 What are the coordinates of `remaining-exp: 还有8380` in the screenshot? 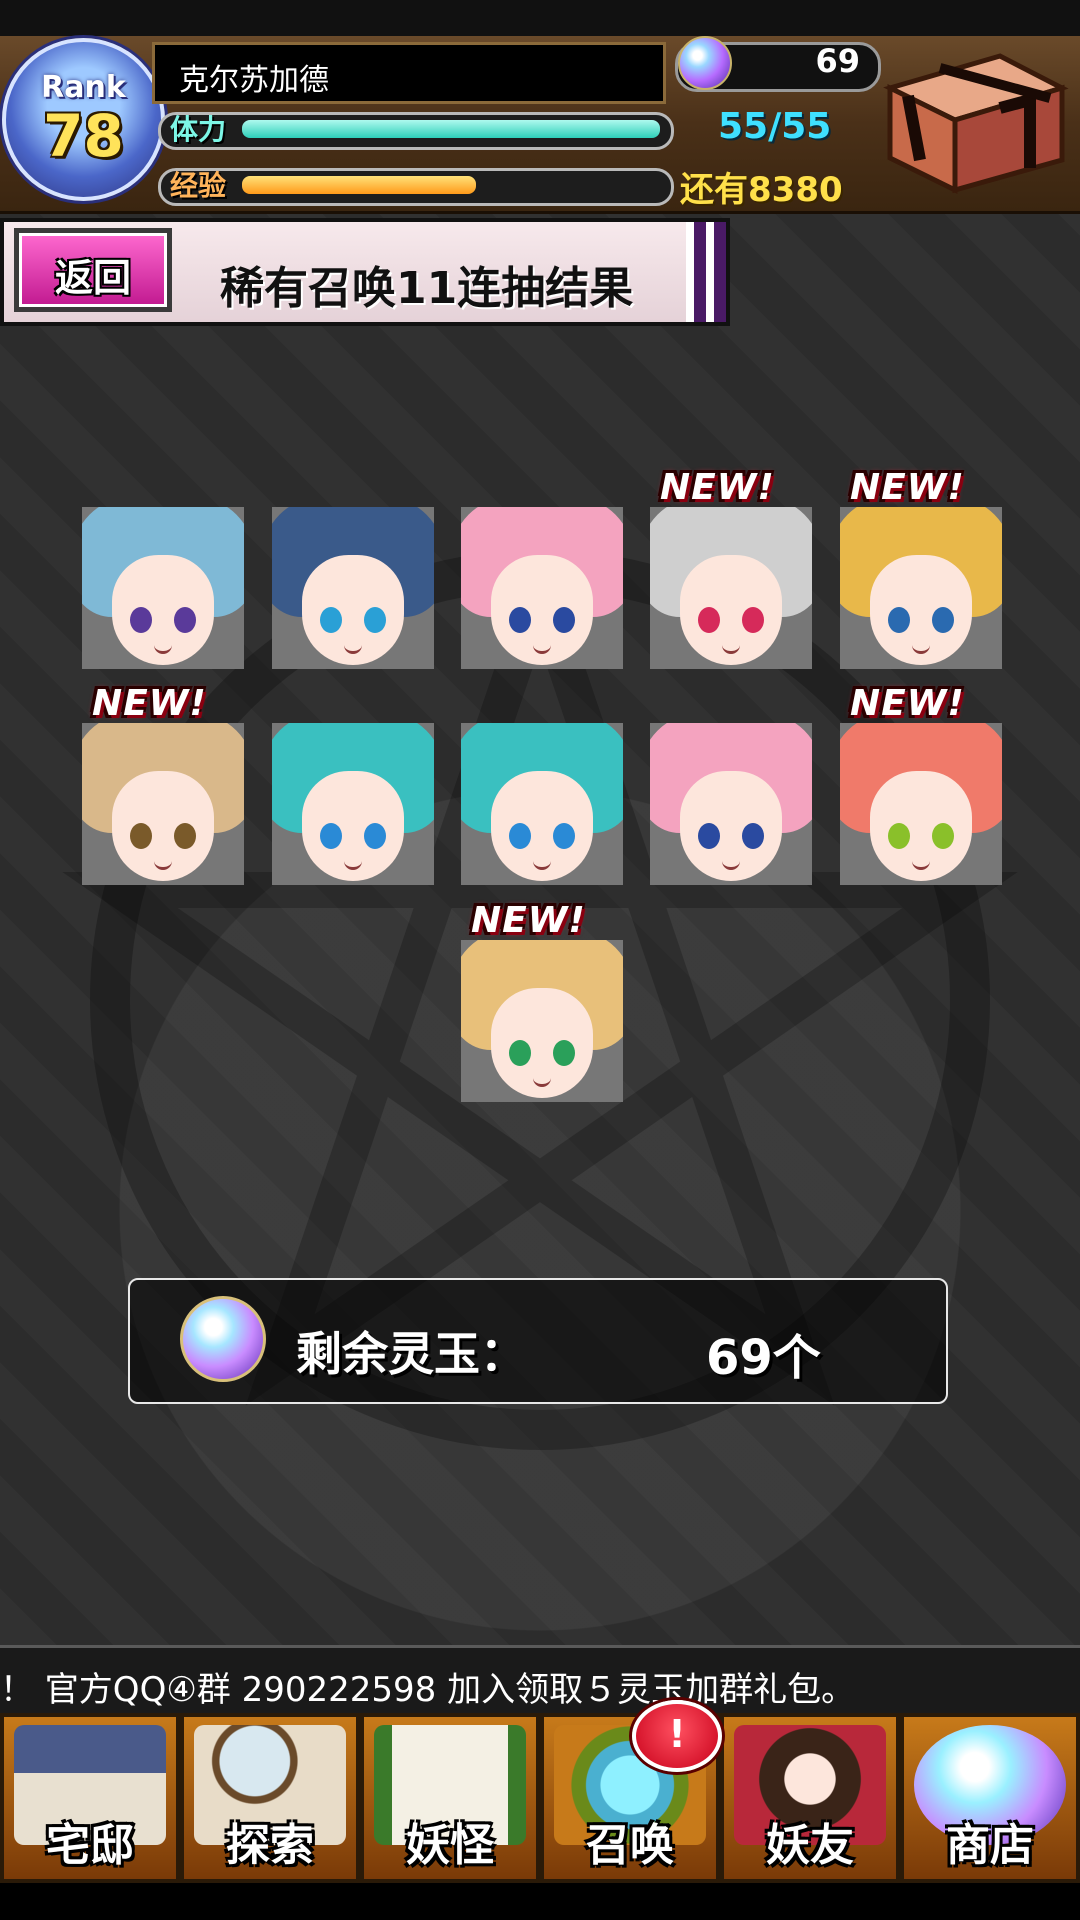 It's located at (761, 190).